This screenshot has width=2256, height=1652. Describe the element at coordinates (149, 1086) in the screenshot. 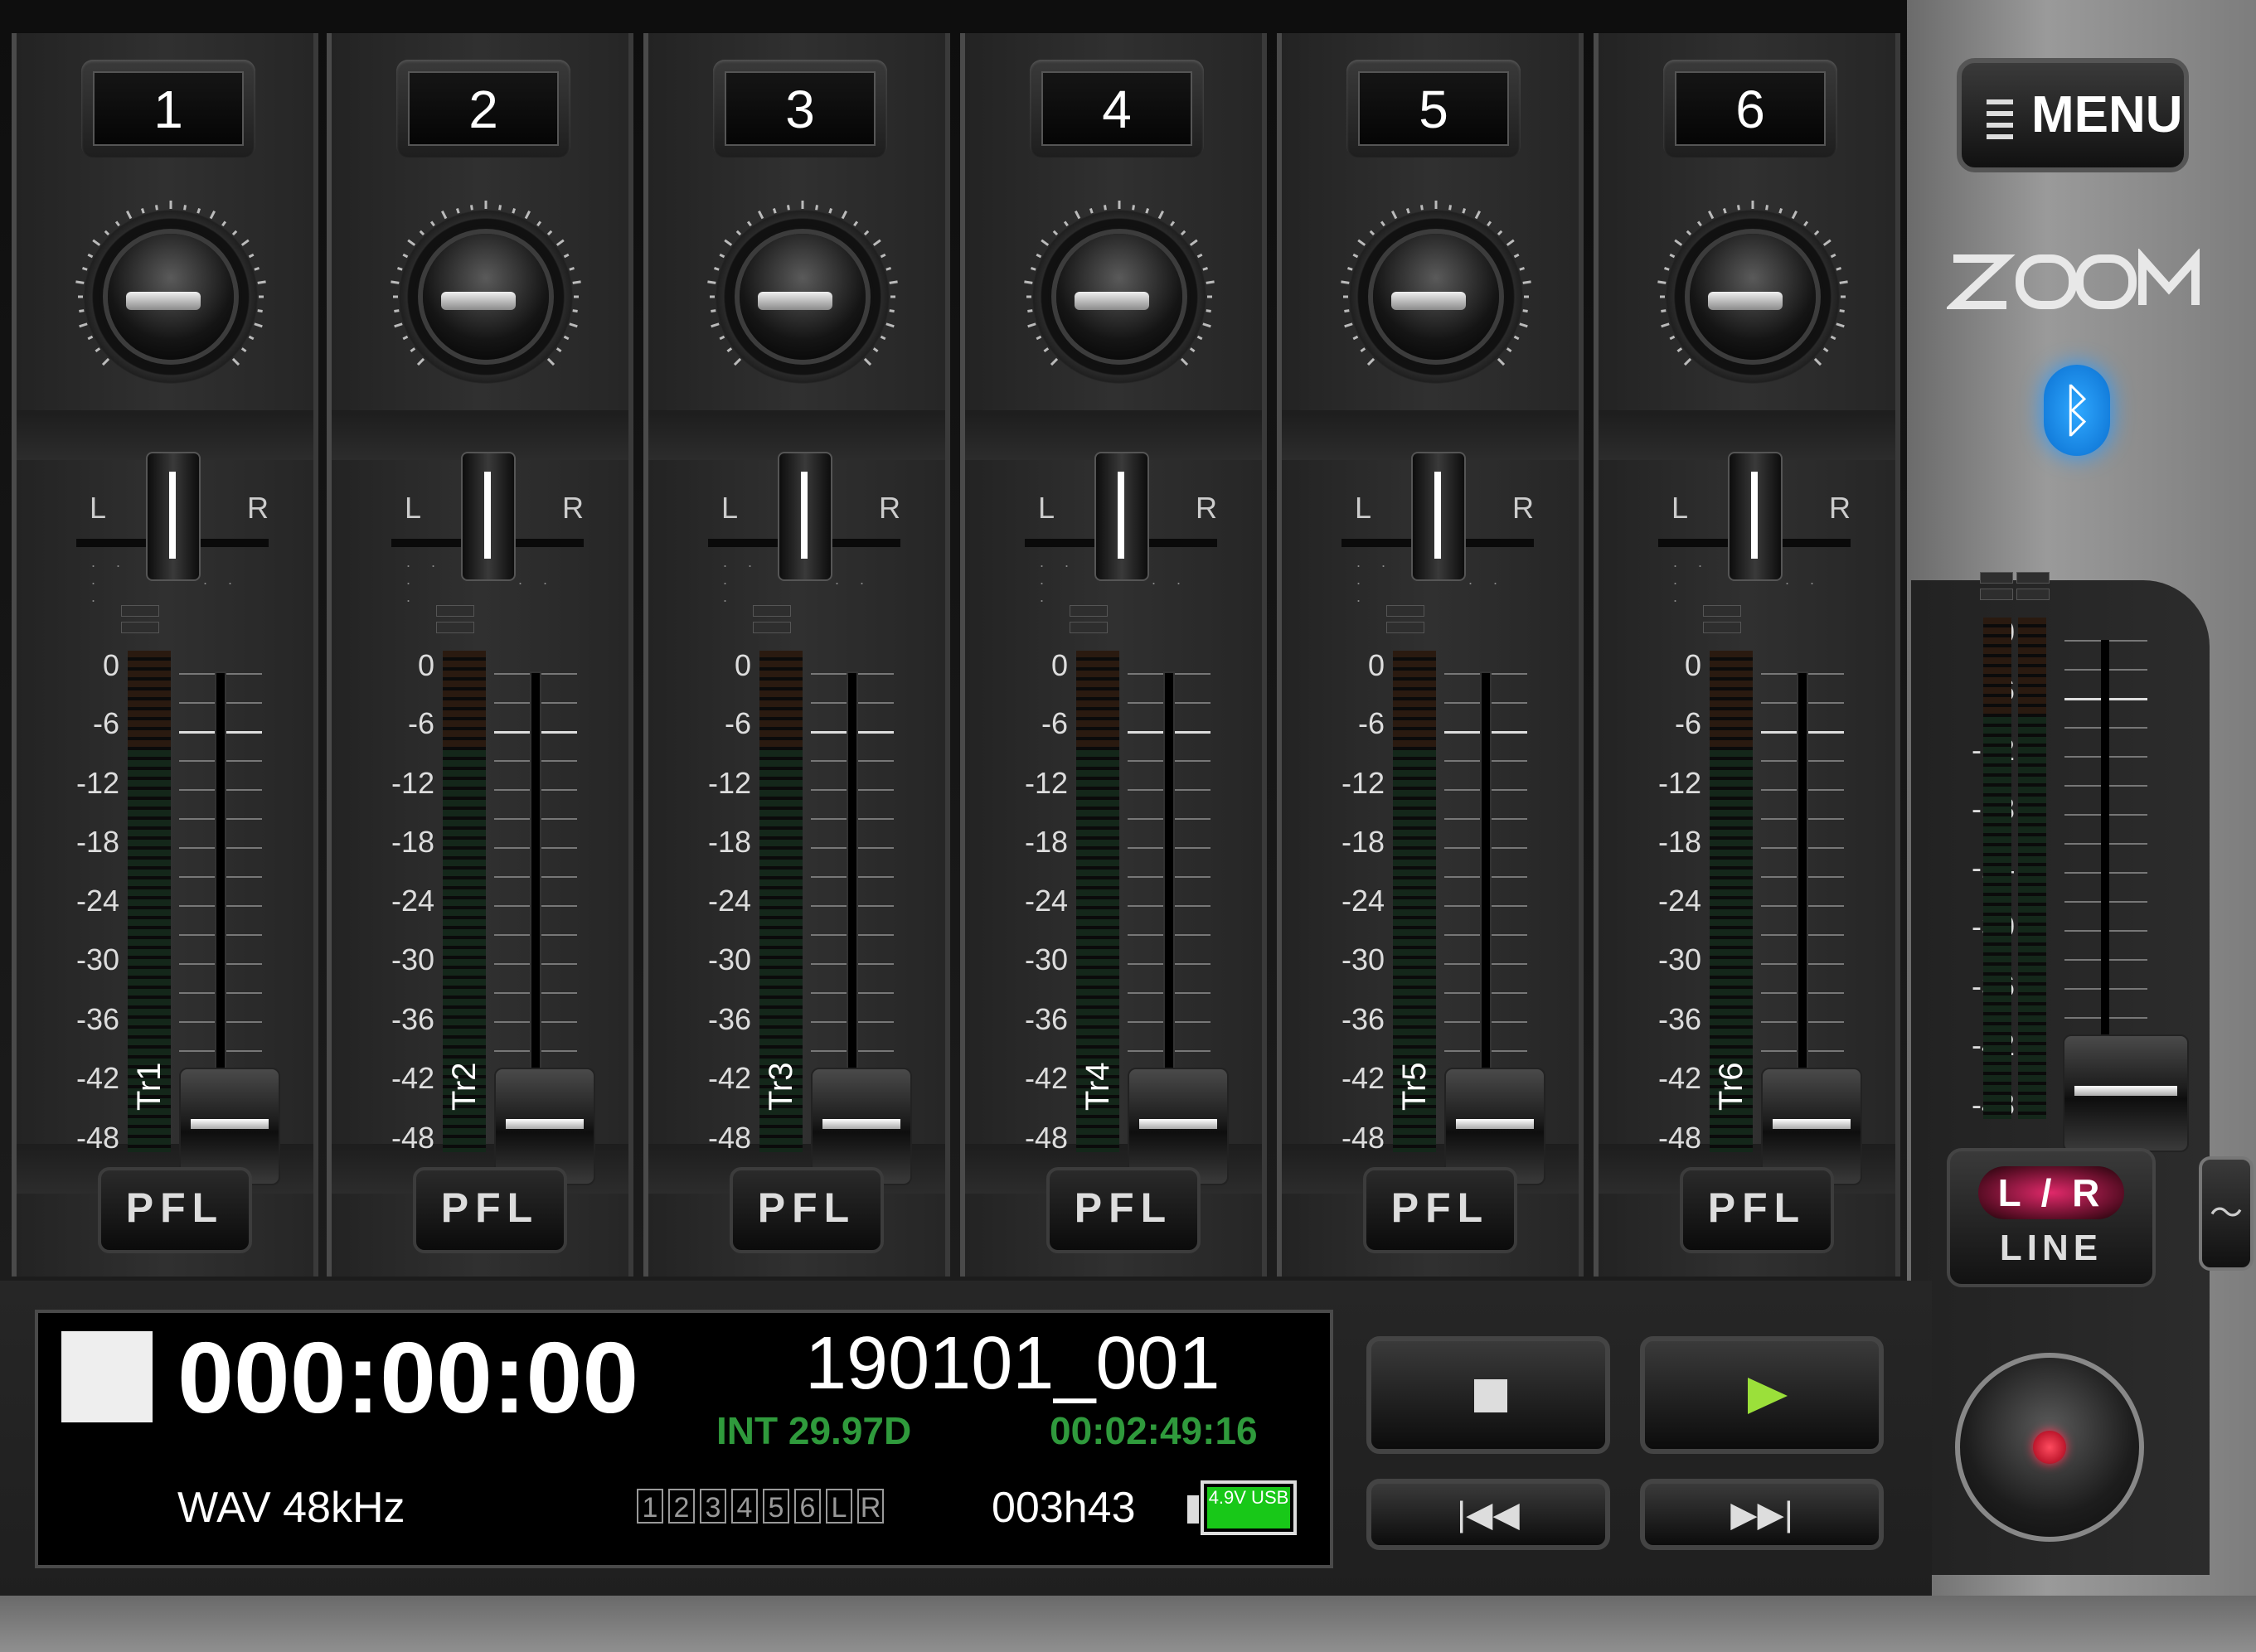

I see `track-label: Tr1` at that location.